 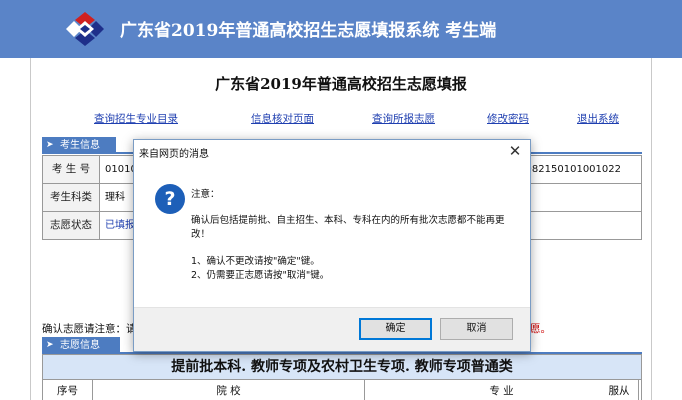 I want to click on column-header: 院 校, so click(x=229, y=390).